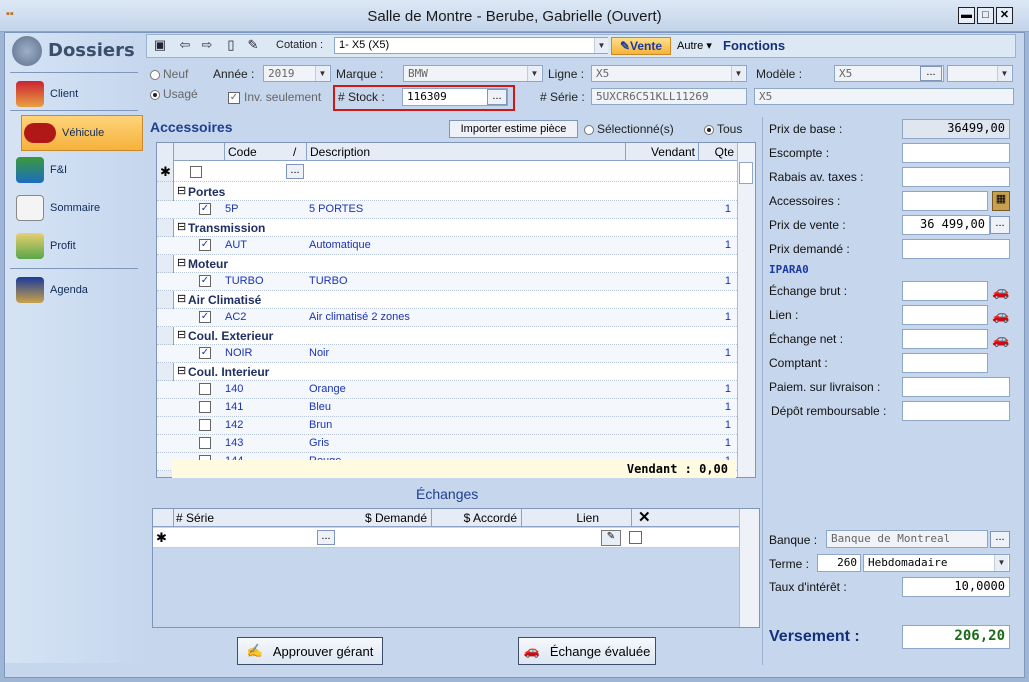 The image size is (1029, 682). I want to click on tous-radio: Tous, so click(723, 129).